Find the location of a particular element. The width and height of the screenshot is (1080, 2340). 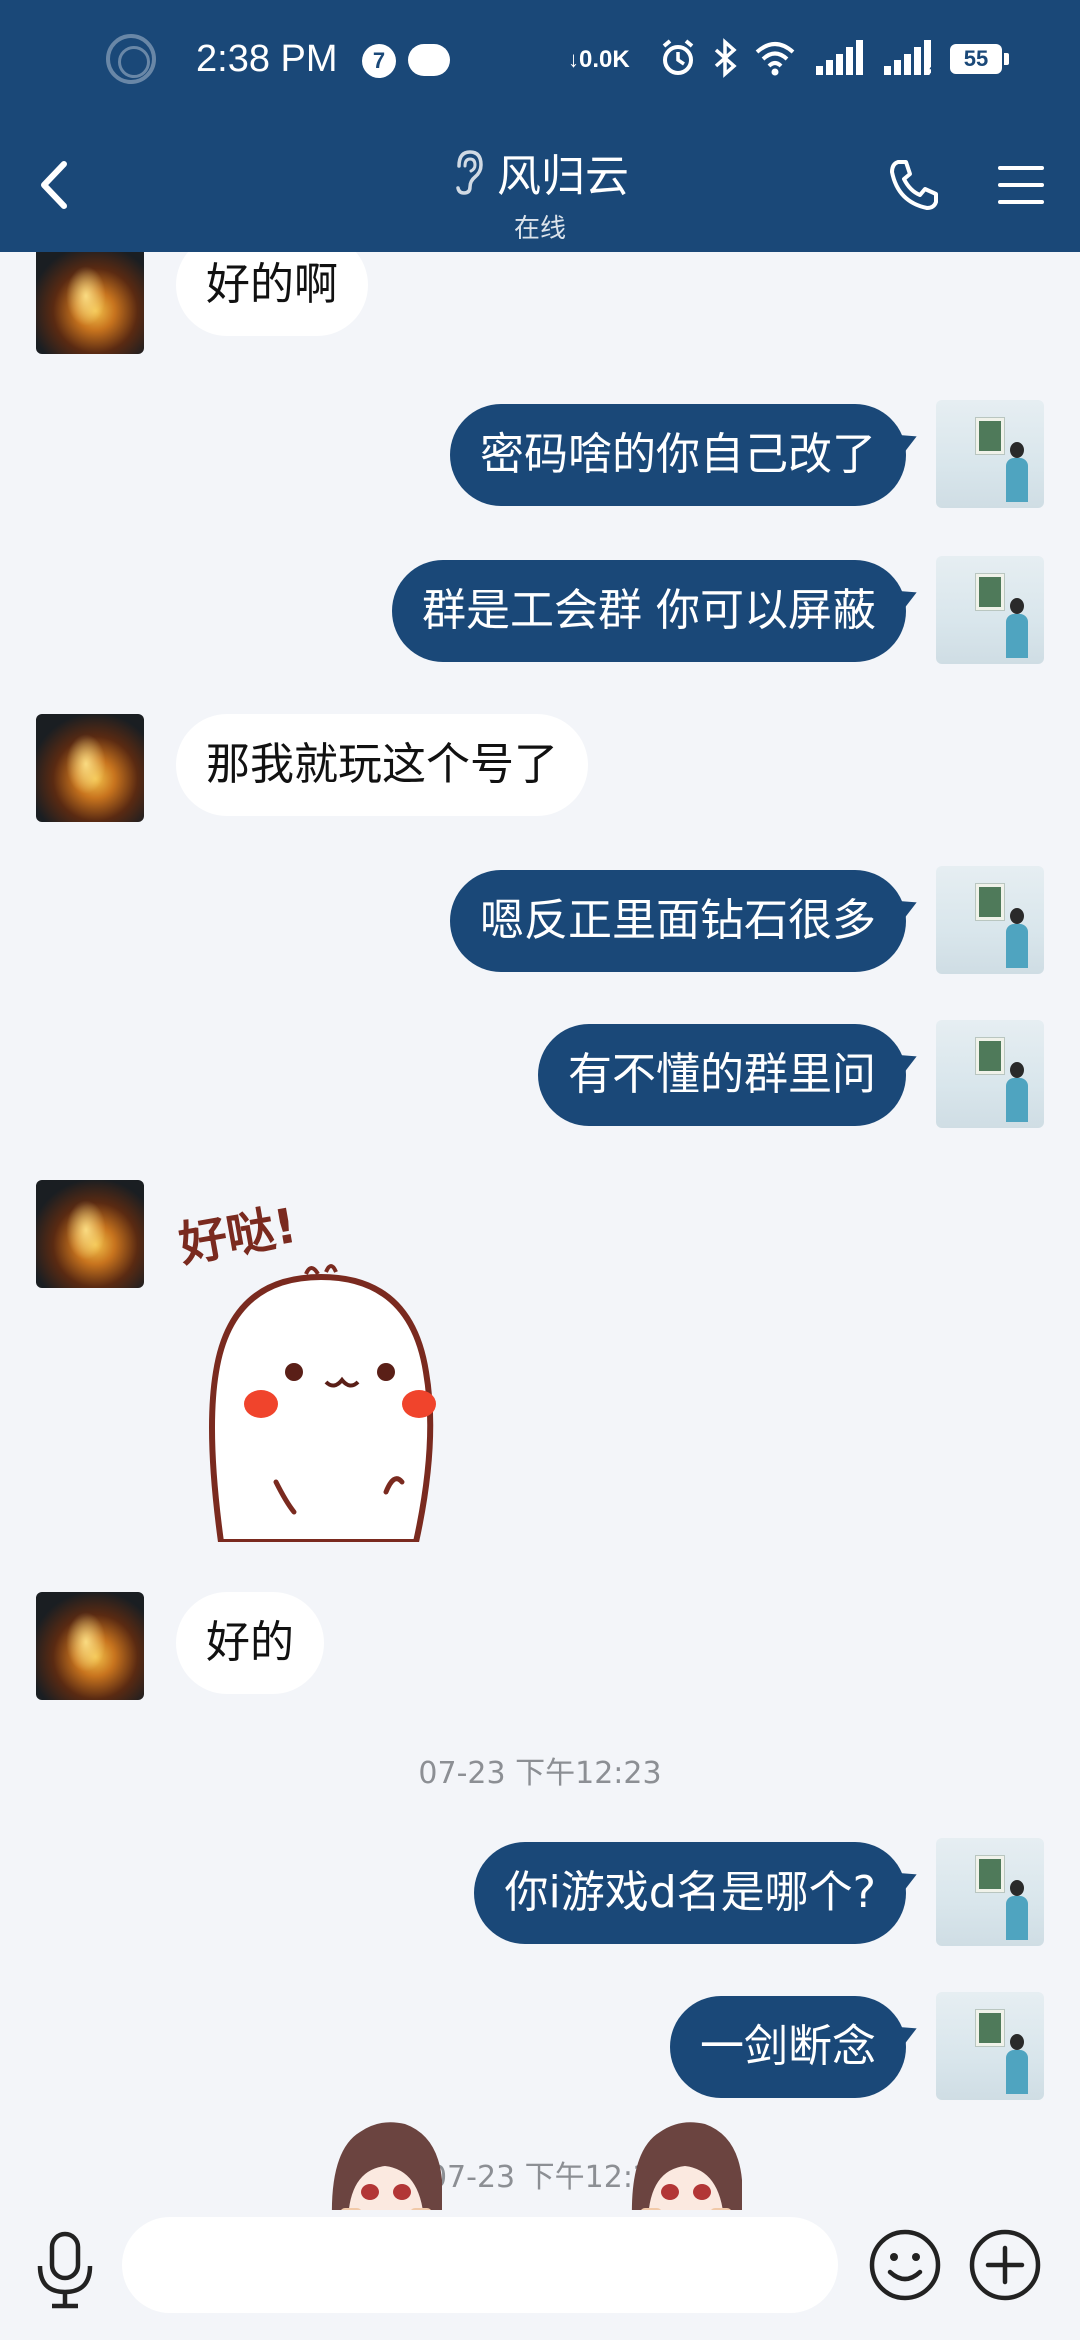

status-bar: 2:38 PM 7 ↓0.0K 2 55 is located at coordinates (540, 60).